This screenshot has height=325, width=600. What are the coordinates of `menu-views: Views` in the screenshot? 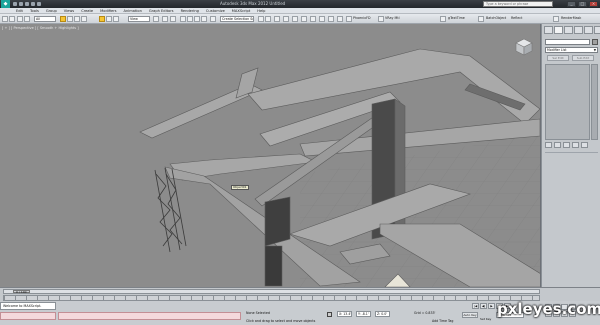 It's located at (69, 11).